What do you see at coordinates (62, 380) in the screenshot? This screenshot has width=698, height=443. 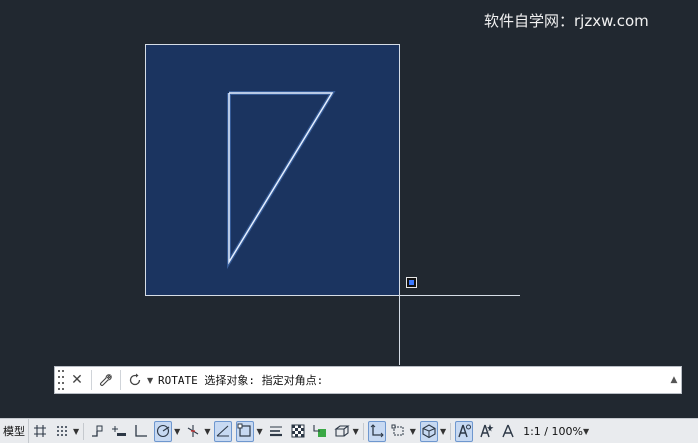 I see `drag-grip-handle` at bounding box center [62, 380].